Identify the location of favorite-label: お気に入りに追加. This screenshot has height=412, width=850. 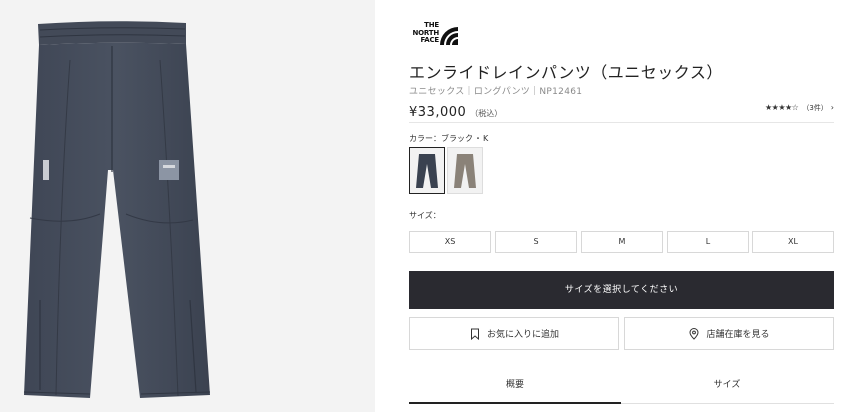
(522, 335).